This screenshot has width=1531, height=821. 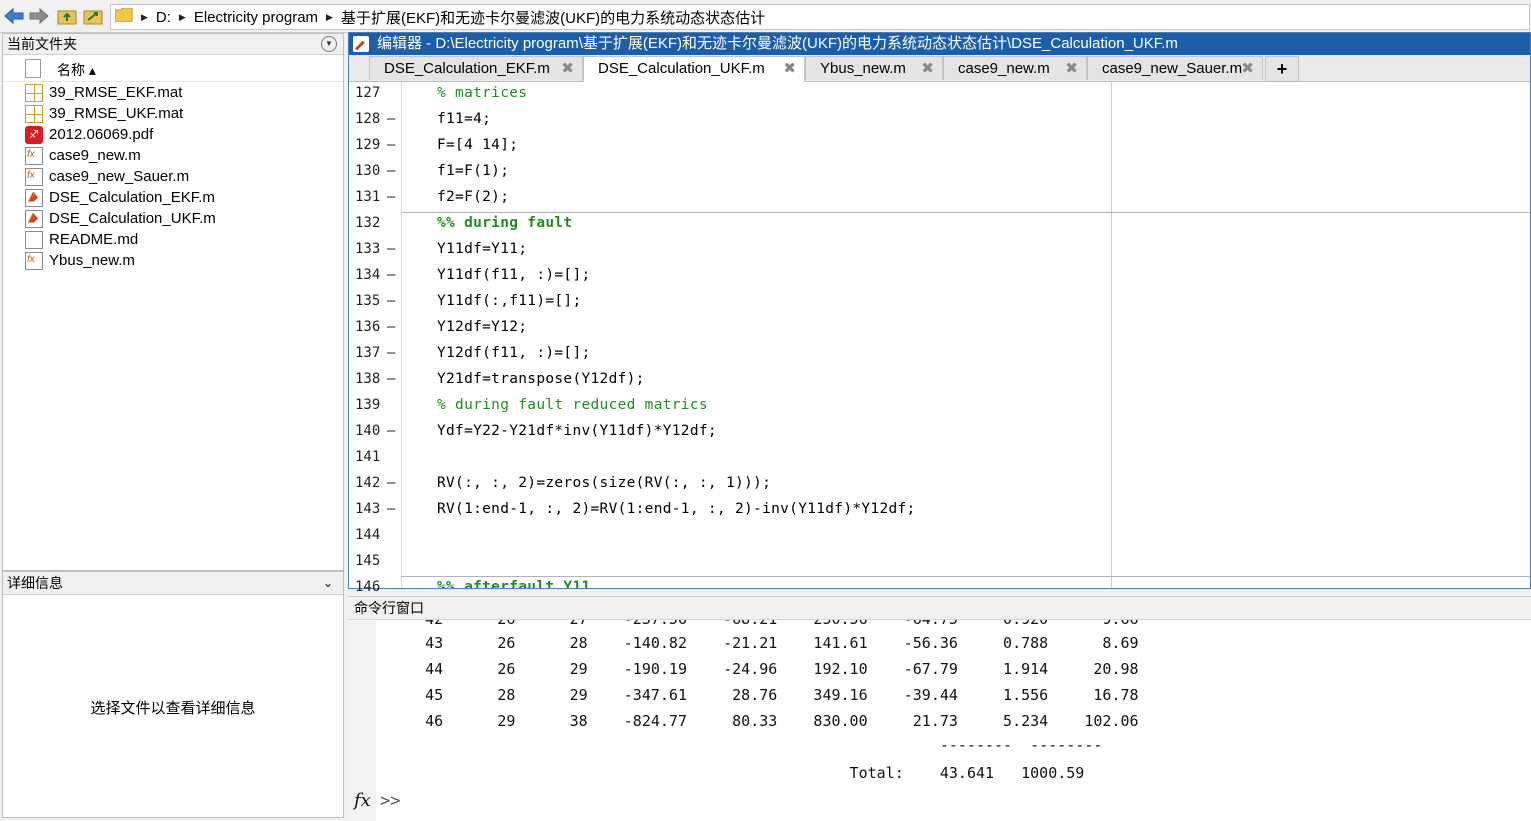 I want to click on code-line: f11=4;, so click(x=464, y=119).